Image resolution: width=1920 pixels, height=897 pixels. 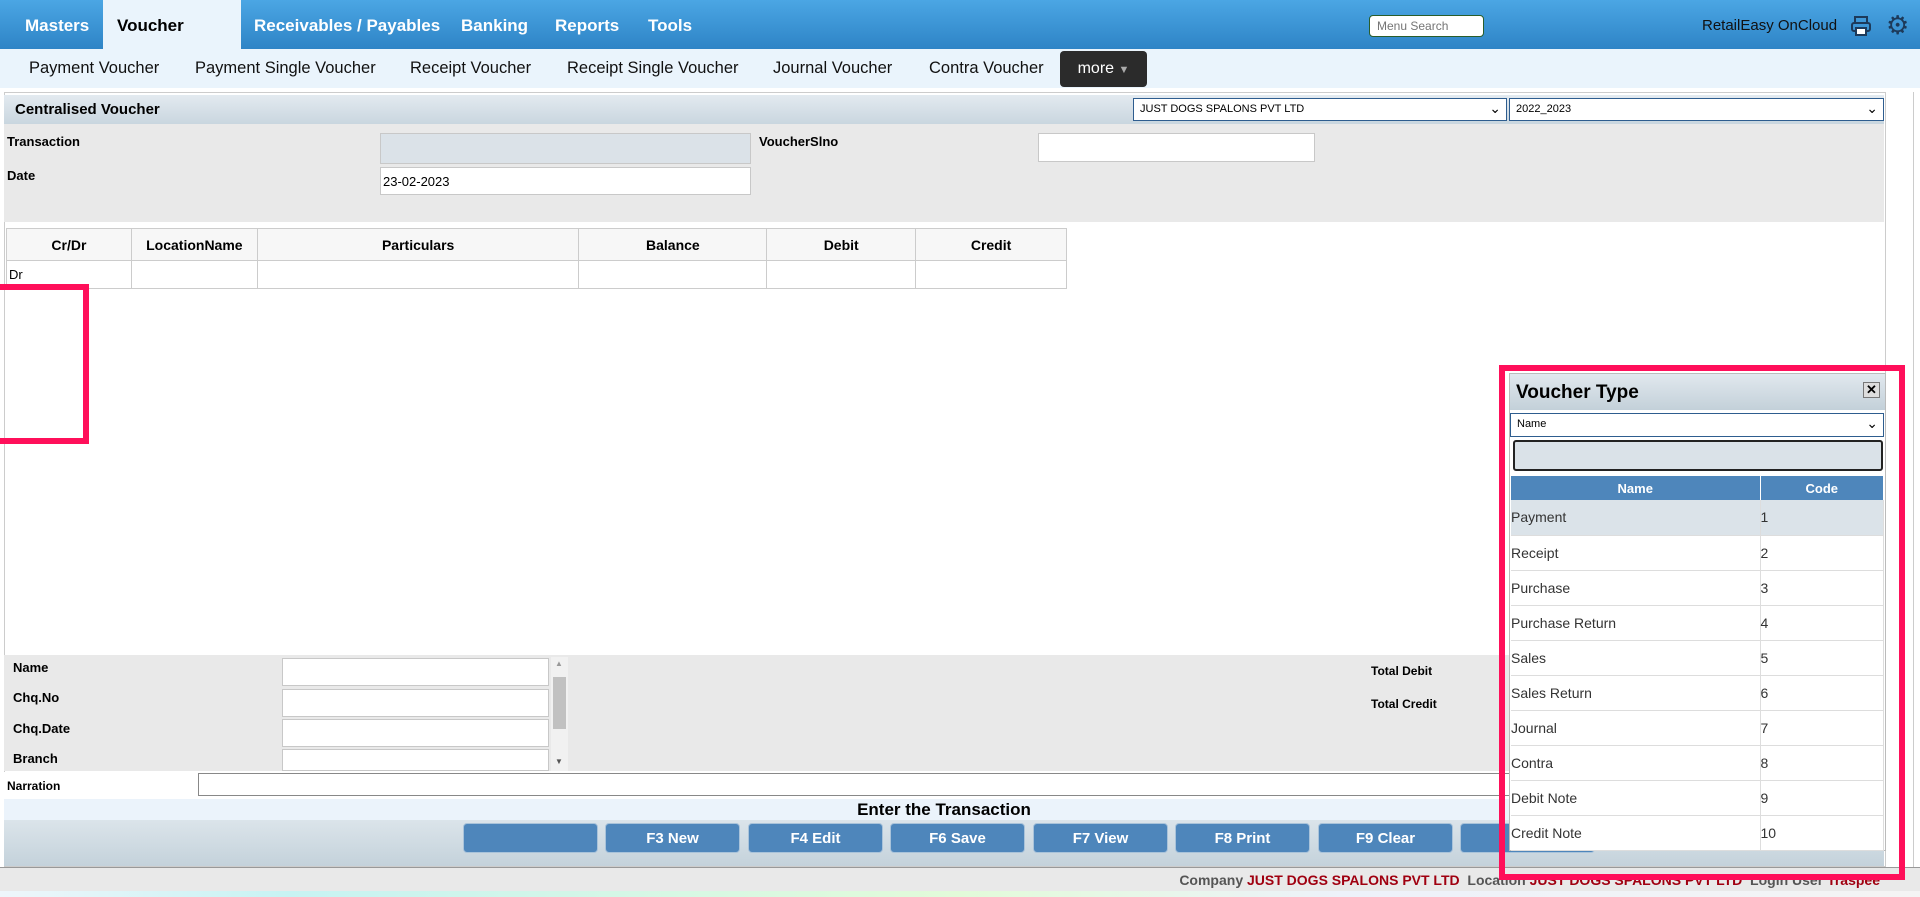 I want to click on narration-label: Narration, so click(x=34, y=786).